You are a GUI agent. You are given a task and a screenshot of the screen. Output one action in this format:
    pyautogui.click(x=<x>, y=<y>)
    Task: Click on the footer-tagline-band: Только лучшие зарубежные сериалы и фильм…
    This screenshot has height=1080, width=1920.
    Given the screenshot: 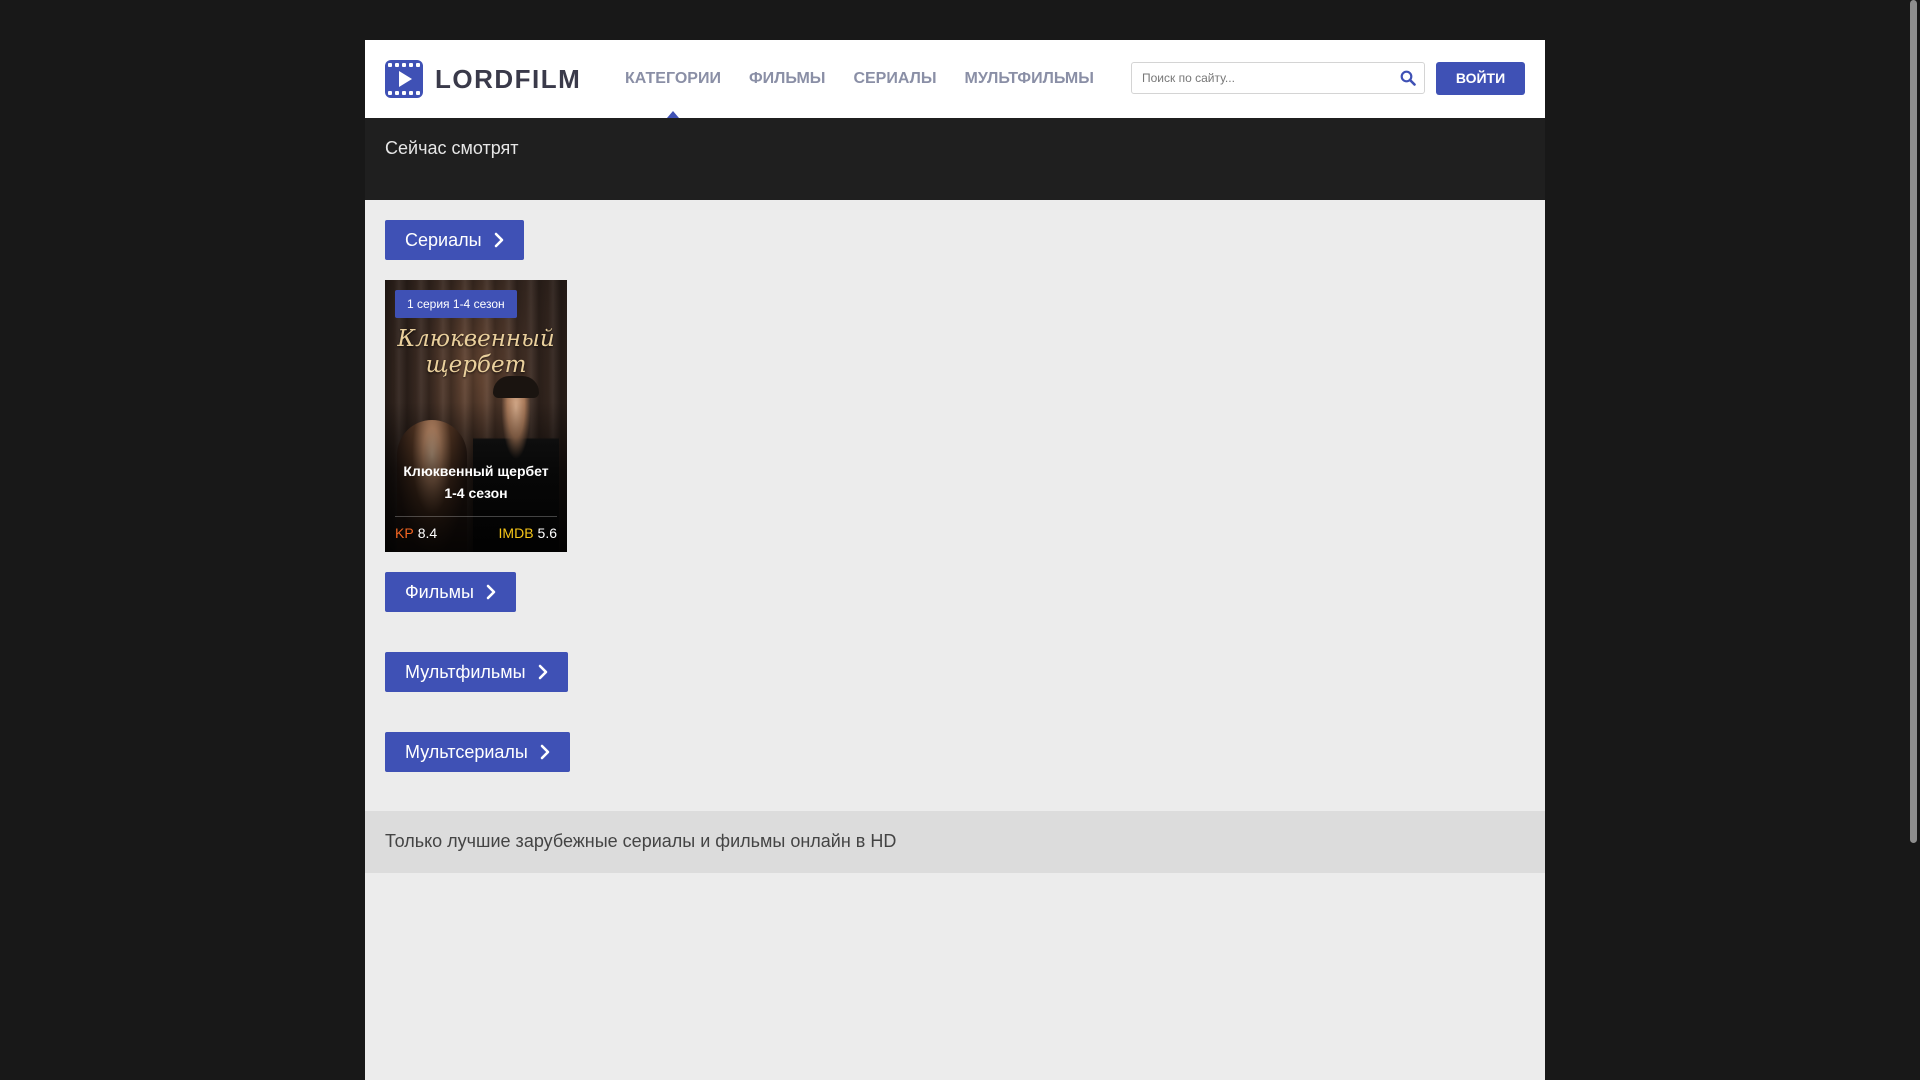 What is the action you would take?
    pyautogui.click(x=955, y=842)
    